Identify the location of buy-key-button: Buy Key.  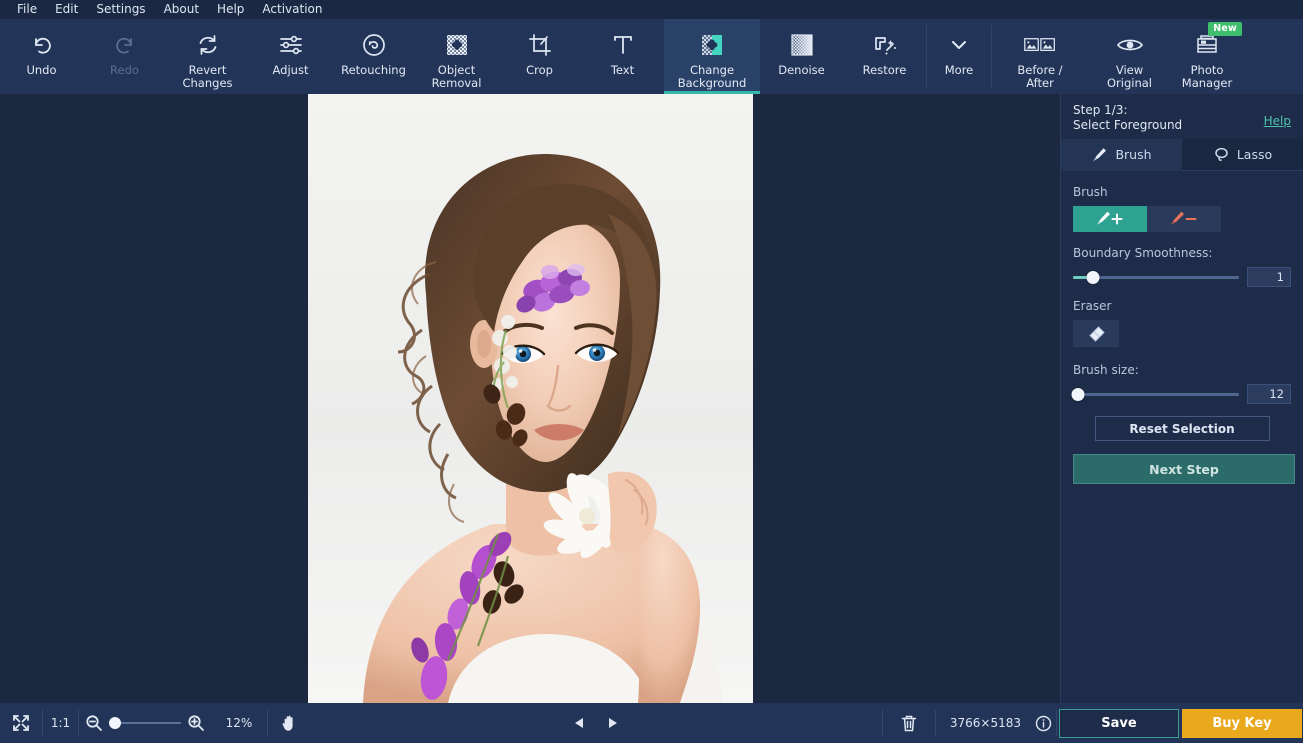
(1242, 723).